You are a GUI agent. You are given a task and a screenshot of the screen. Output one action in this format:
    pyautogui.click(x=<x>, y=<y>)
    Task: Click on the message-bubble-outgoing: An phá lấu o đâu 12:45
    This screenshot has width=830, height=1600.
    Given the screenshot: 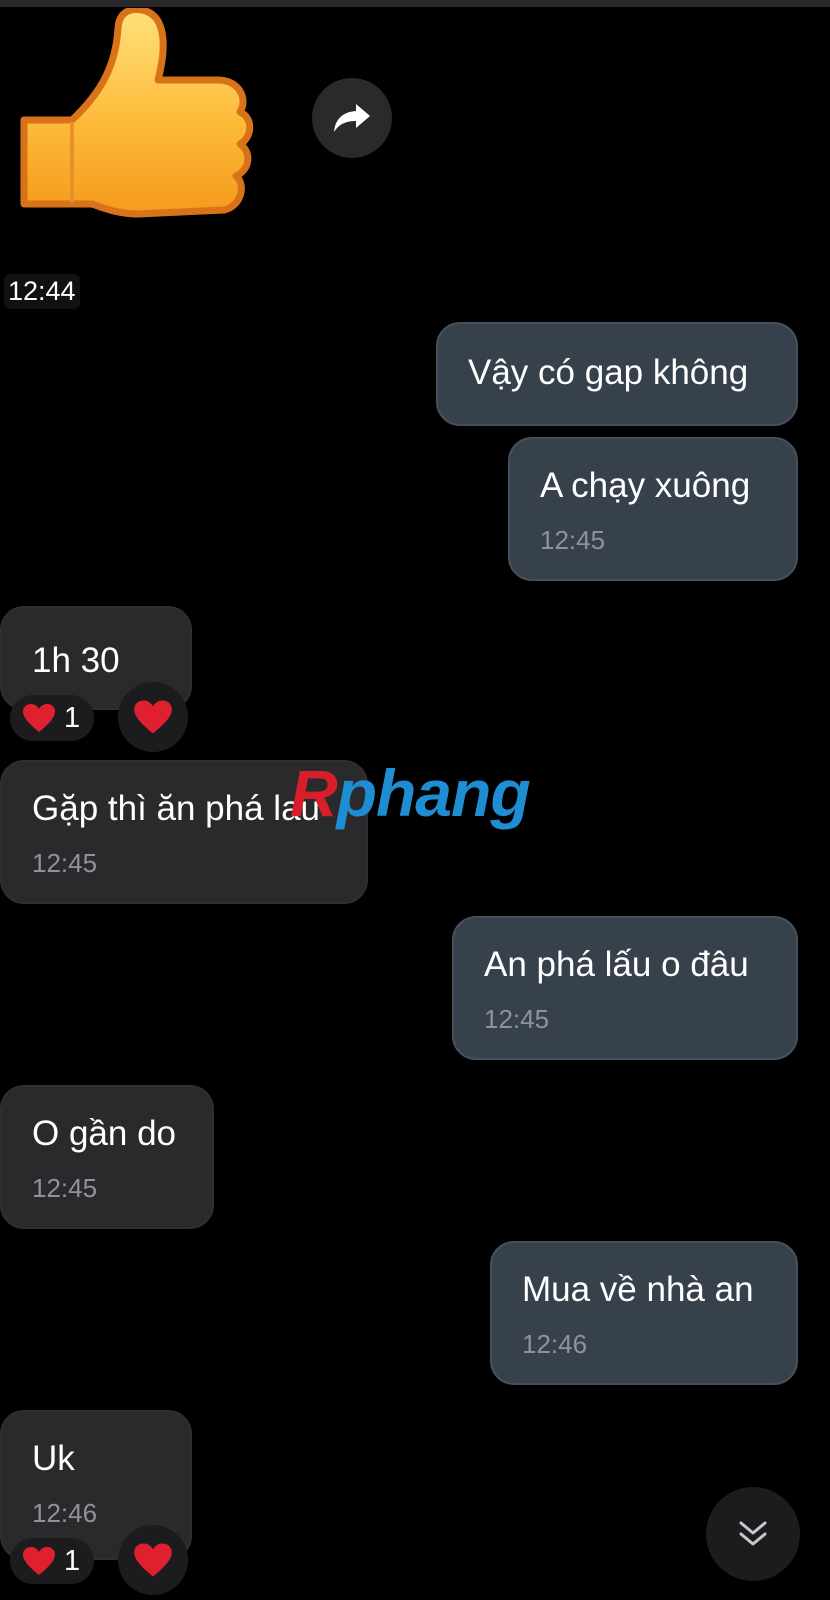 What is the action you would take?
    pyautogui.click(x=625, y=988)
    